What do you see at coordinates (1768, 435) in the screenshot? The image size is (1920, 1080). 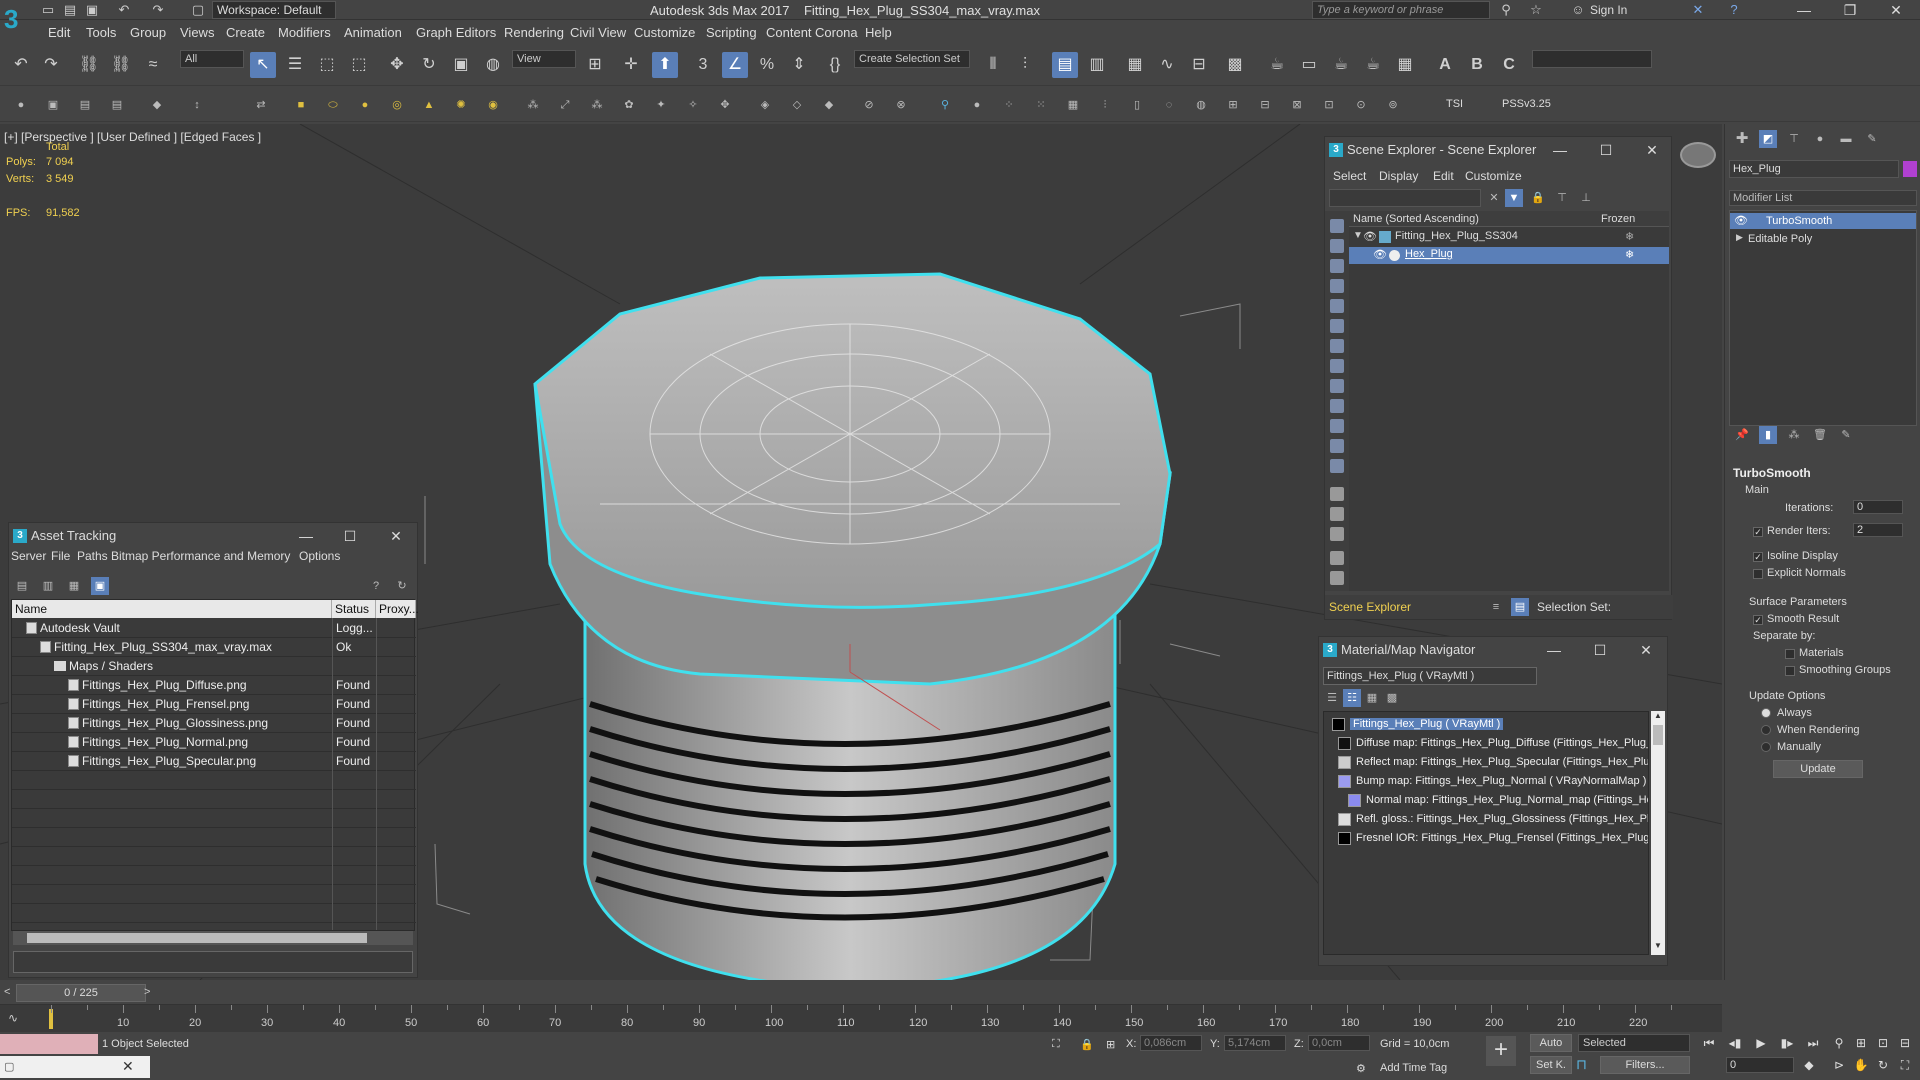 I see `show-end-result-icon: ▮` at bounding box center [1768, 435].